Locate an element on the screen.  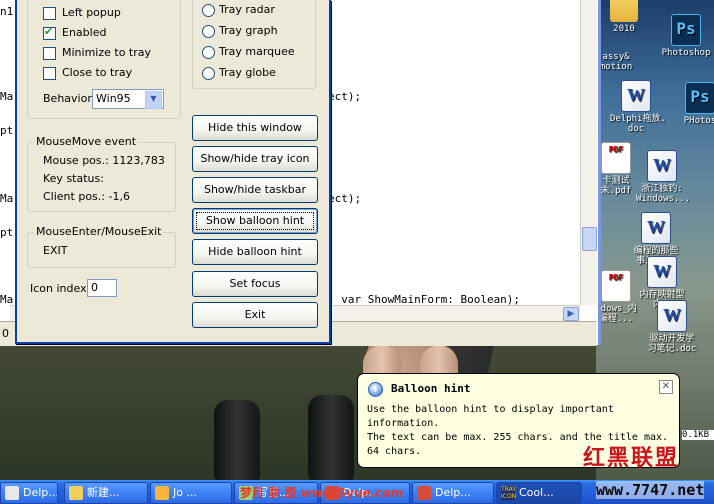
radio-label: Tray graph is located at coordinates (248, 30).